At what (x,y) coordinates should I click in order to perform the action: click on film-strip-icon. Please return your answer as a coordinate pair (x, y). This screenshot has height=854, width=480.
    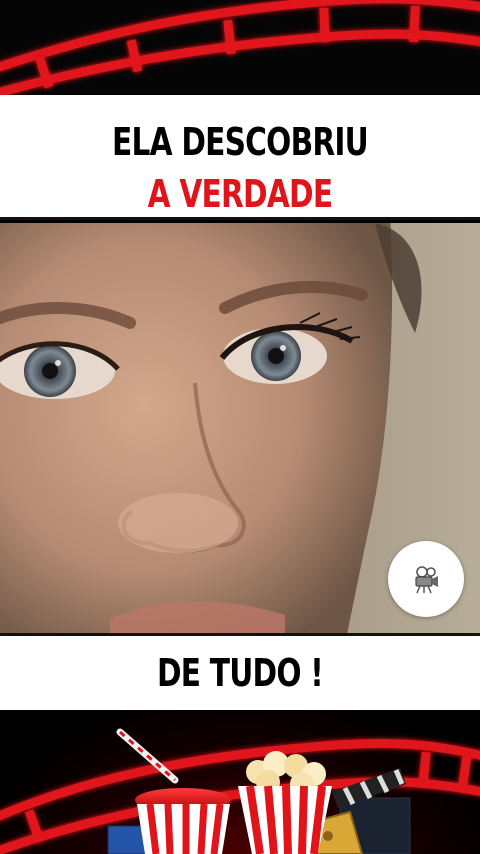
    Looking at the image, I should click on (240, 47).